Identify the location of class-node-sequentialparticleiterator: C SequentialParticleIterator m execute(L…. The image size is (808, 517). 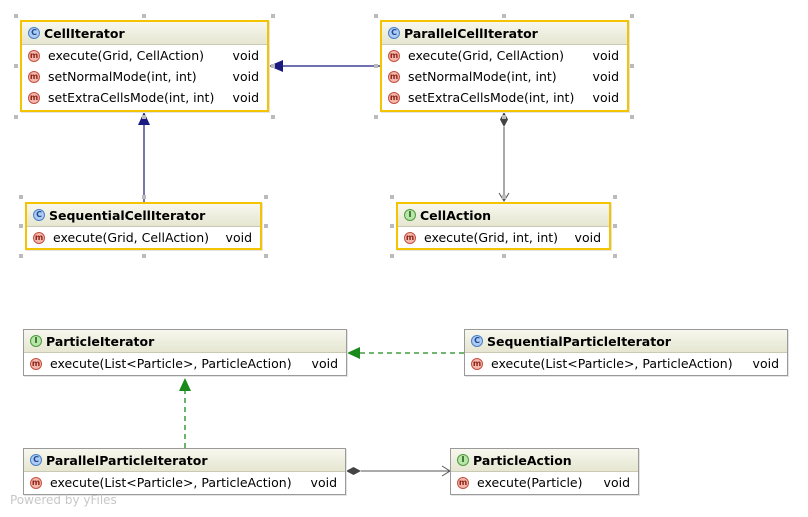
(626, 352).